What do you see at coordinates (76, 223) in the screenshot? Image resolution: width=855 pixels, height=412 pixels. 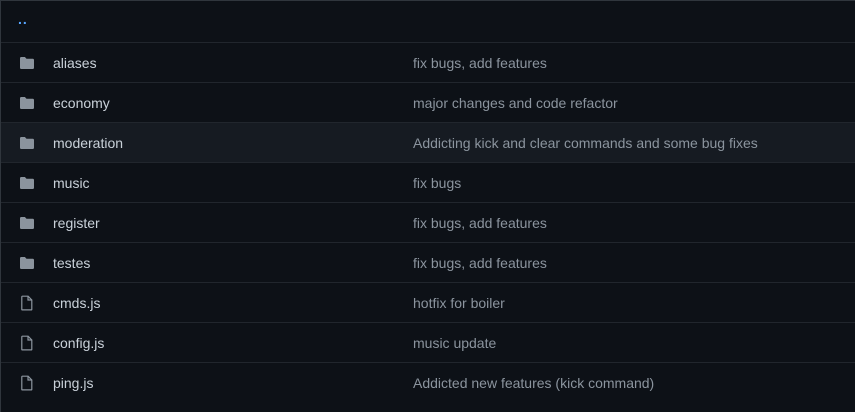 I see `file-name: register` at bounding box center [76, 223].